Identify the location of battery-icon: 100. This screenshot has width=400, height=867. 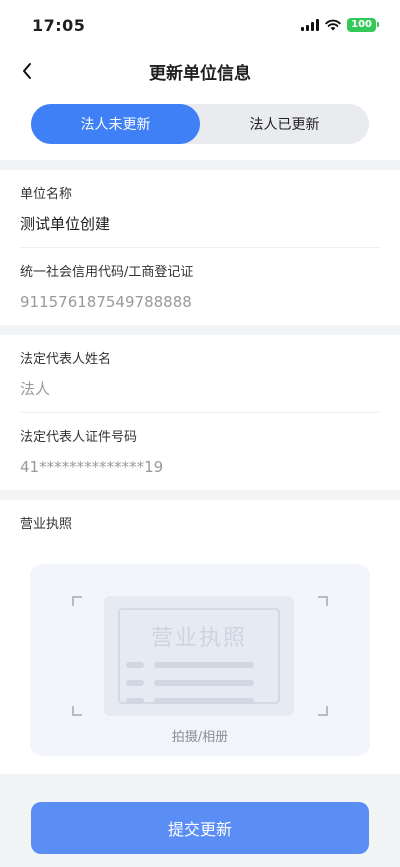
(363, 25).